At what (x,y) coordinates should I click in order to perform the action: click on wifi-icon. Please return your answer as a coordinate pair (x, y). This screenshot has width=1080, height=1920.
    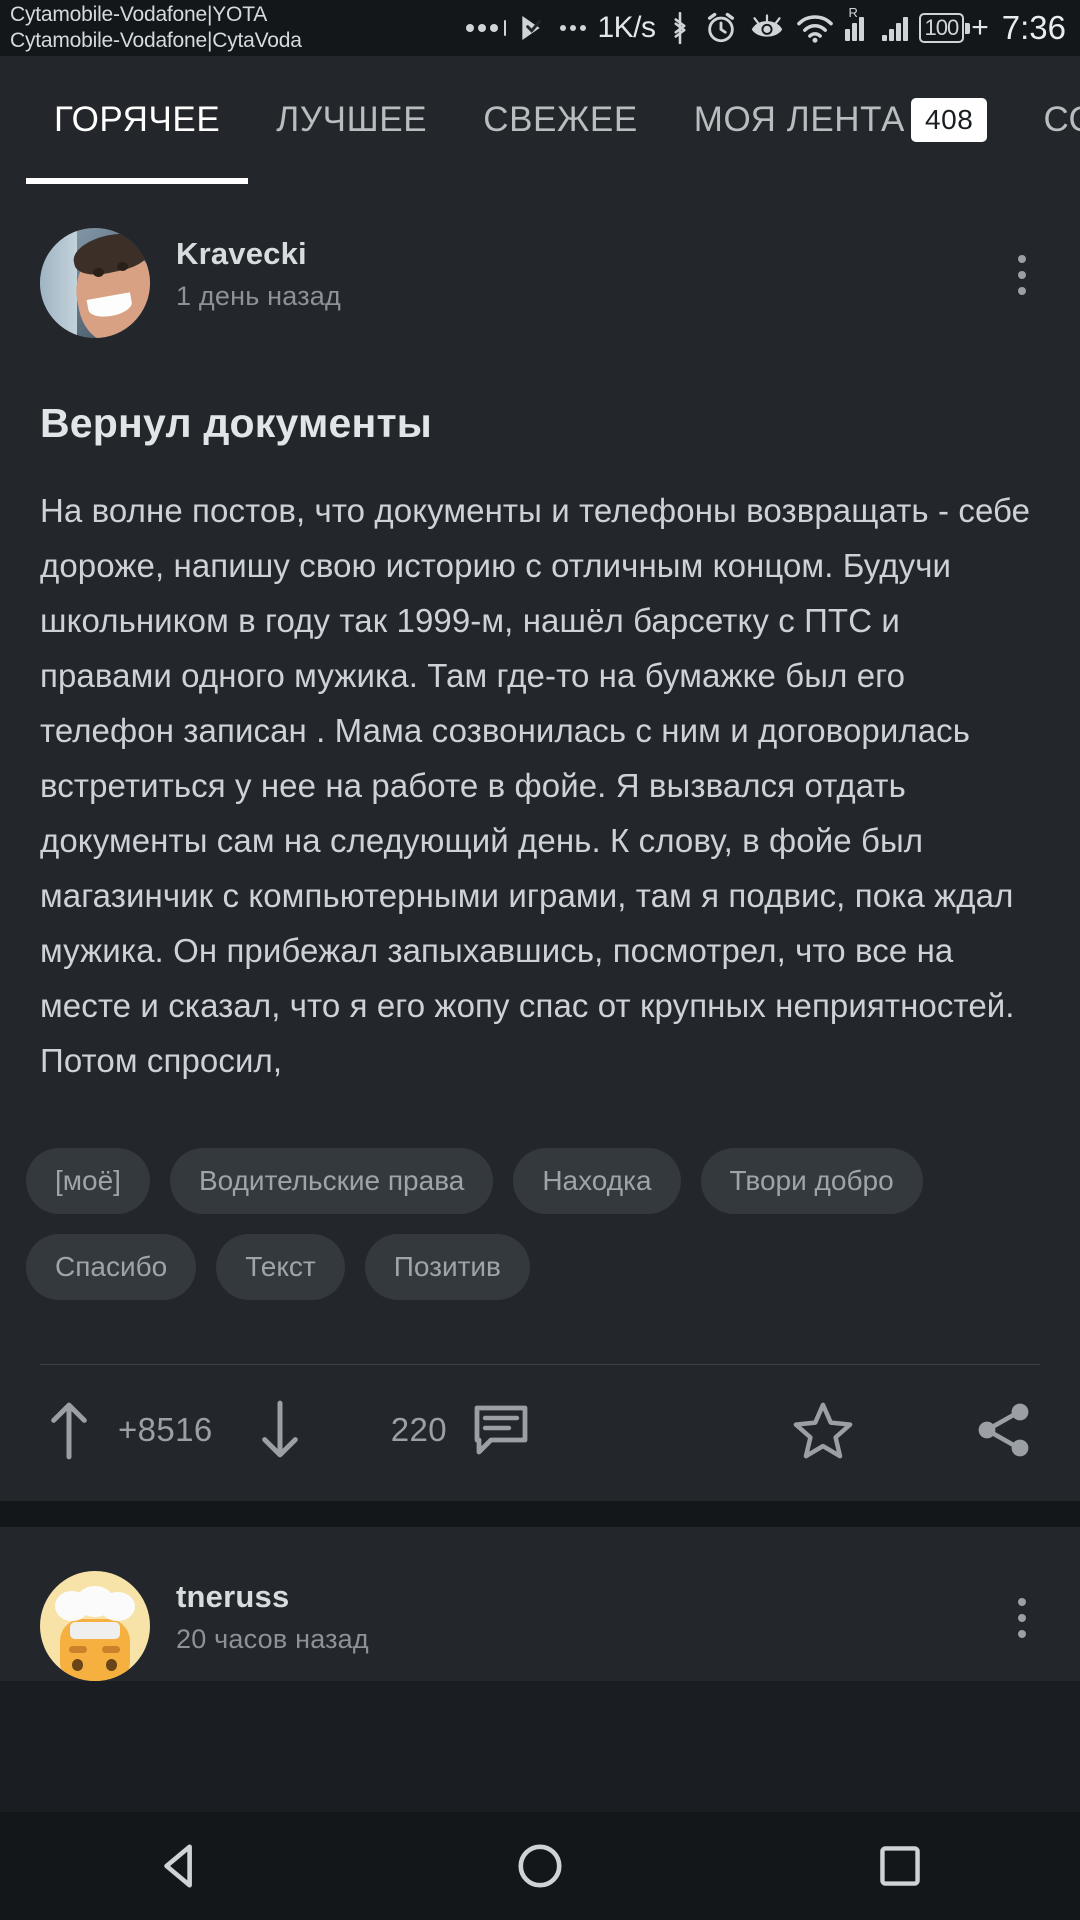
    Looking at the image, I should click on (815, 28).